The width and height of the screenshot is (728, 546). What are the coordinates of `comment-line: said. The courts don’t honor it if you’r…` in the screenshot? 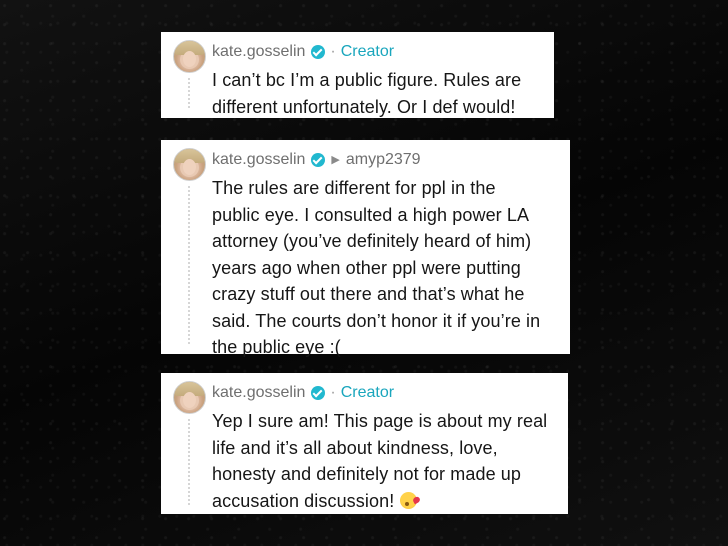 It's located at (376, 320).